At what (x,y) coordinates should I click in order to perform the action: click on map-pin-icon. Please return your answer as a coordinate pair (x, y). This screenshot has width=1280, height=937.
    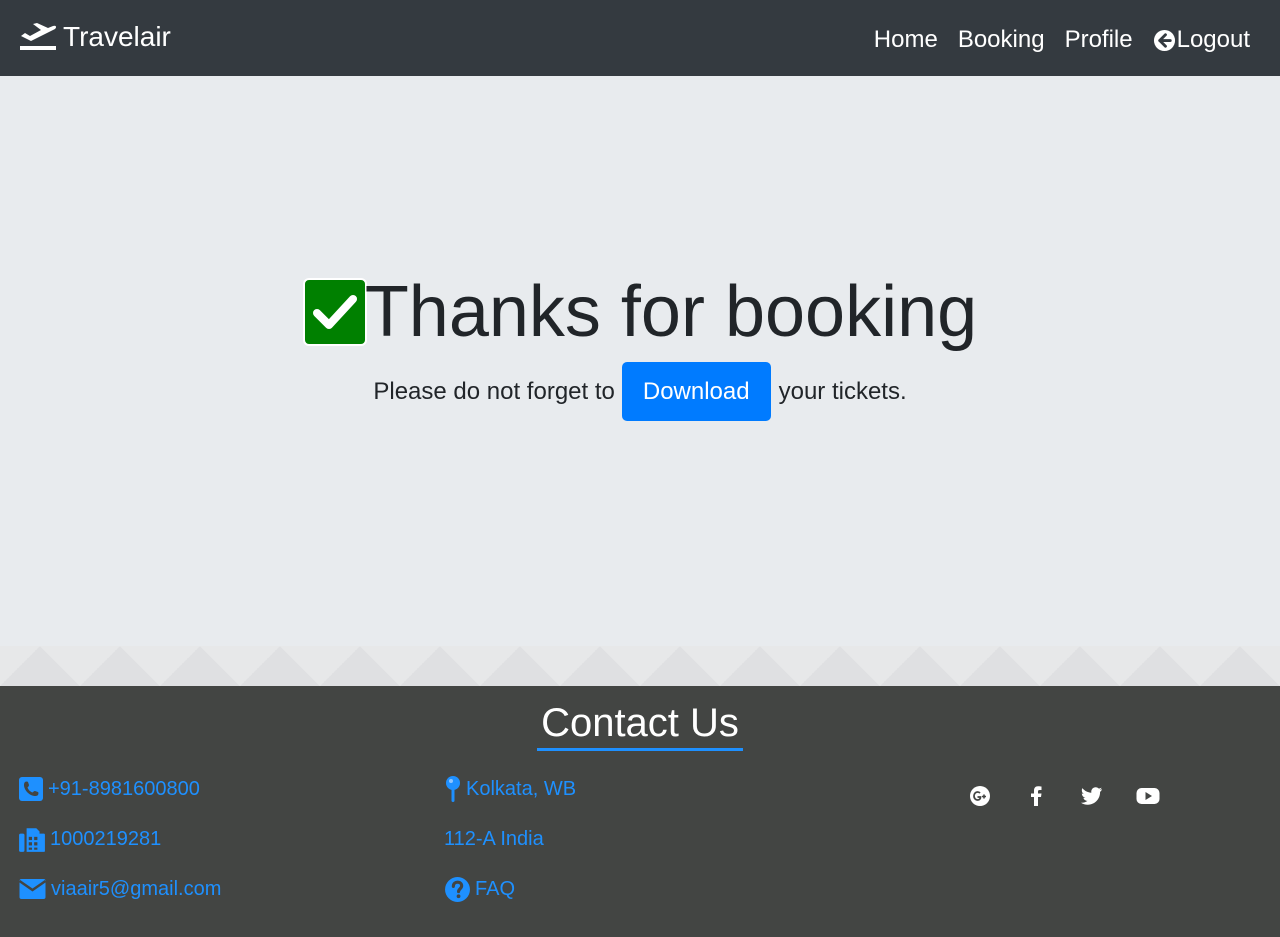
    Looking at the image, I should click on (453, 789).